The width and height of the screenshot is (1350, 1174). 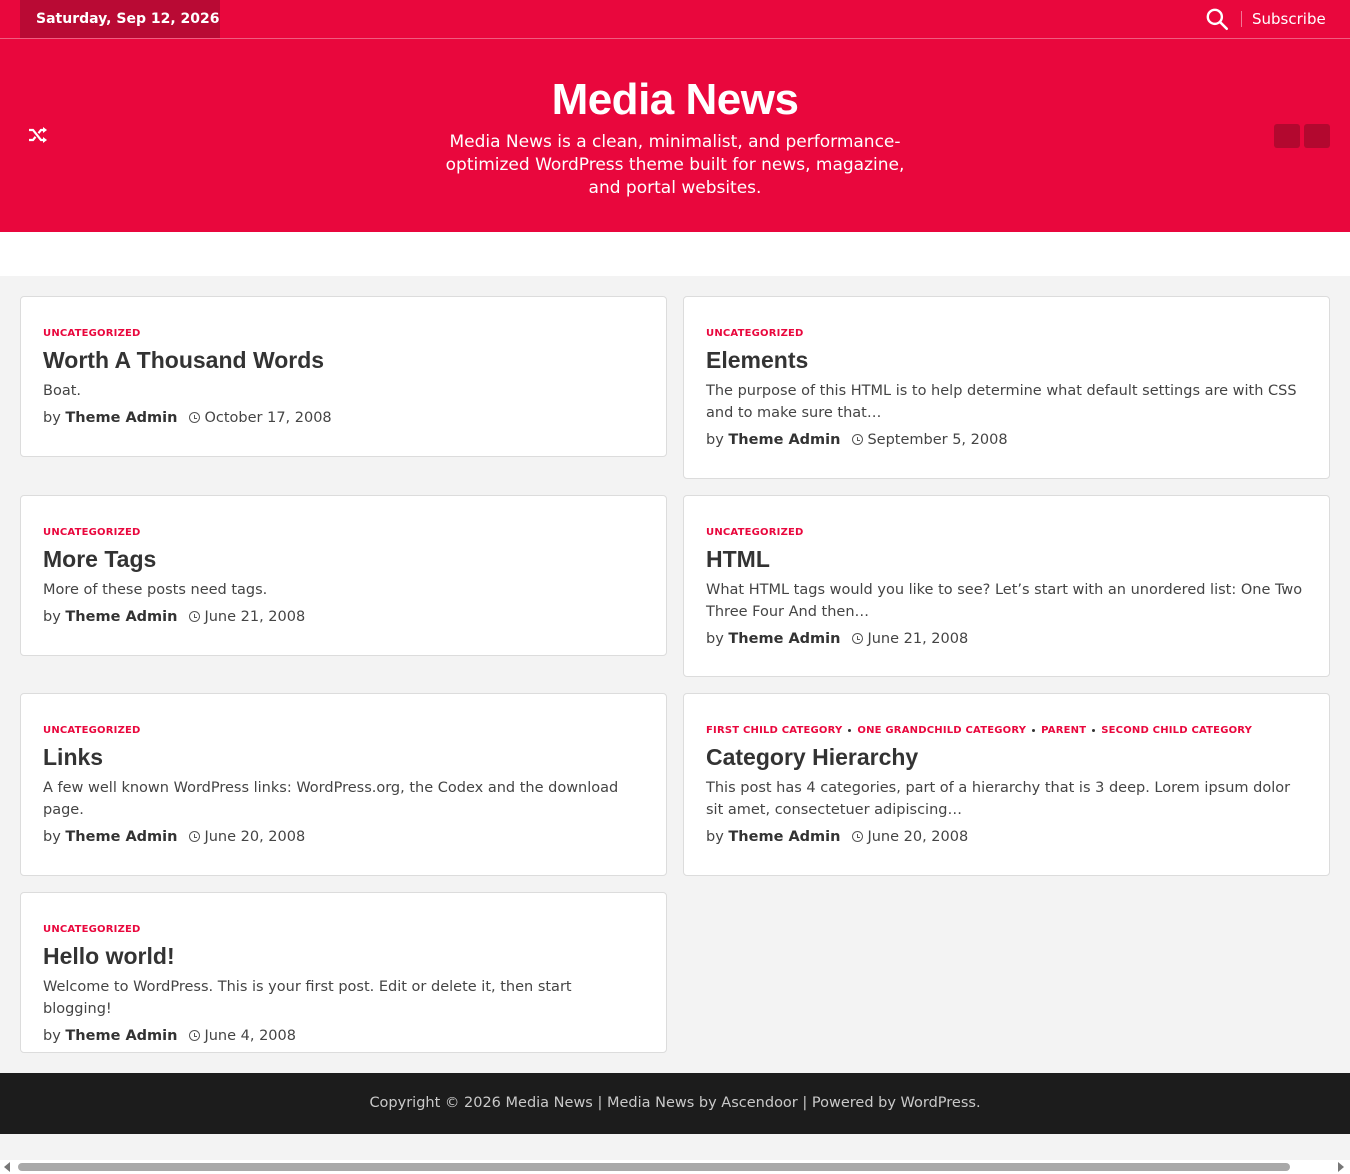 What do you see at coordinates (1063, 730) in the screenshot?
I see `category-link: PARENT` at bounding box center [1063, 730].